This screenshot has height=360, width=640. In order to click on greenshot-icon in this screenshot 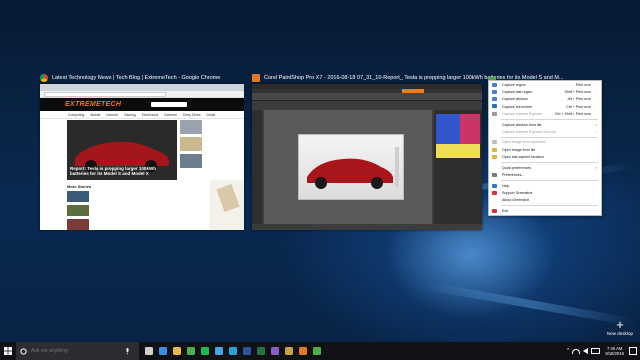, I will do `click(317, 351)`.